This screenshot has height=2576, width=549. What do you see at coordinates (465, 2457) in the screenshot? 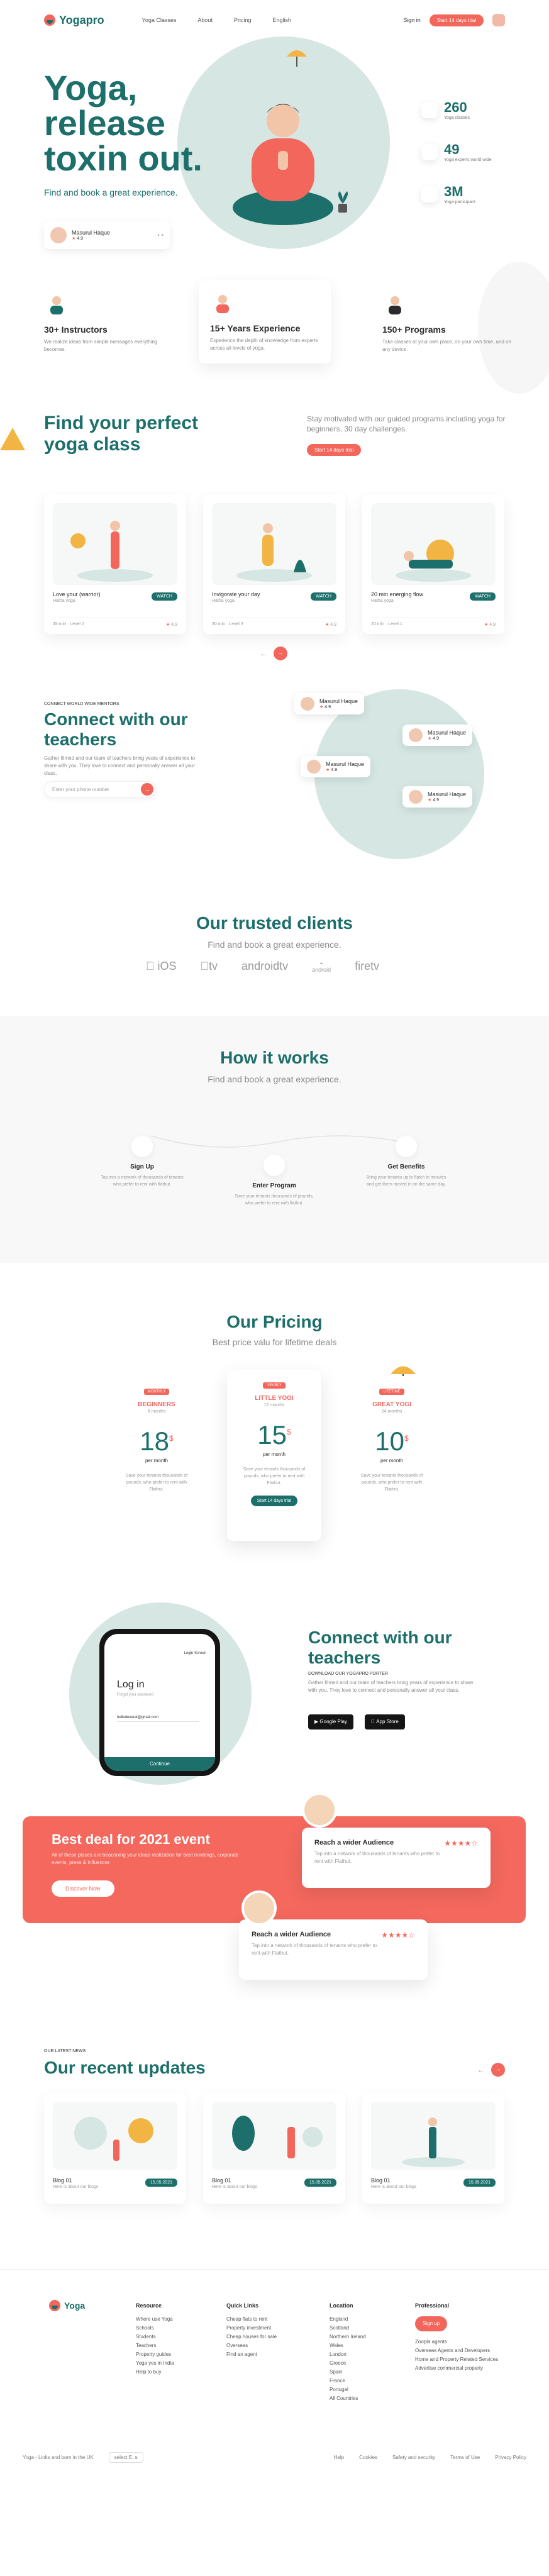
I see `footer-link-terms: Terms of Use` at bounding box center [465, 2457].